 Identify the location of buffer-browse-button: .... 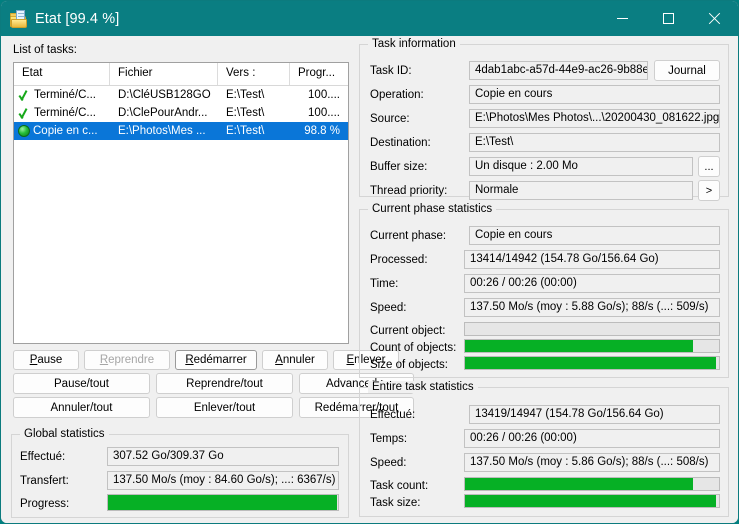
(709, 166).